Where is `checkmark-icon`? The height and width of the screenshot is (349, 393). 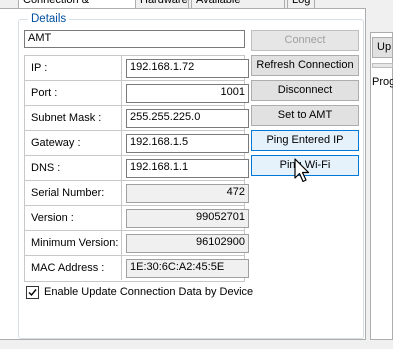 checkmark-icon is located at coordinates (32, 293).